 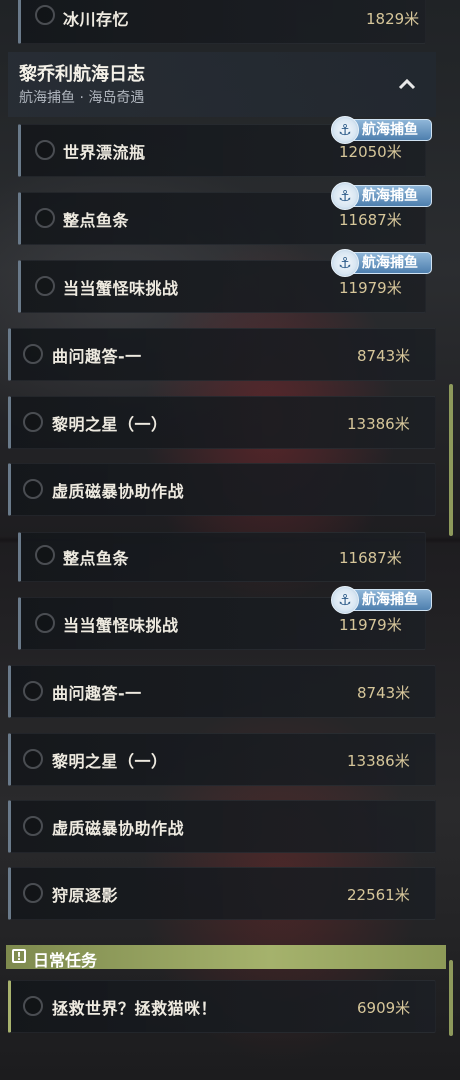 I want to click on quest-title: 拯救世界？拯救猫咪！, so click(x=135, y=1008).